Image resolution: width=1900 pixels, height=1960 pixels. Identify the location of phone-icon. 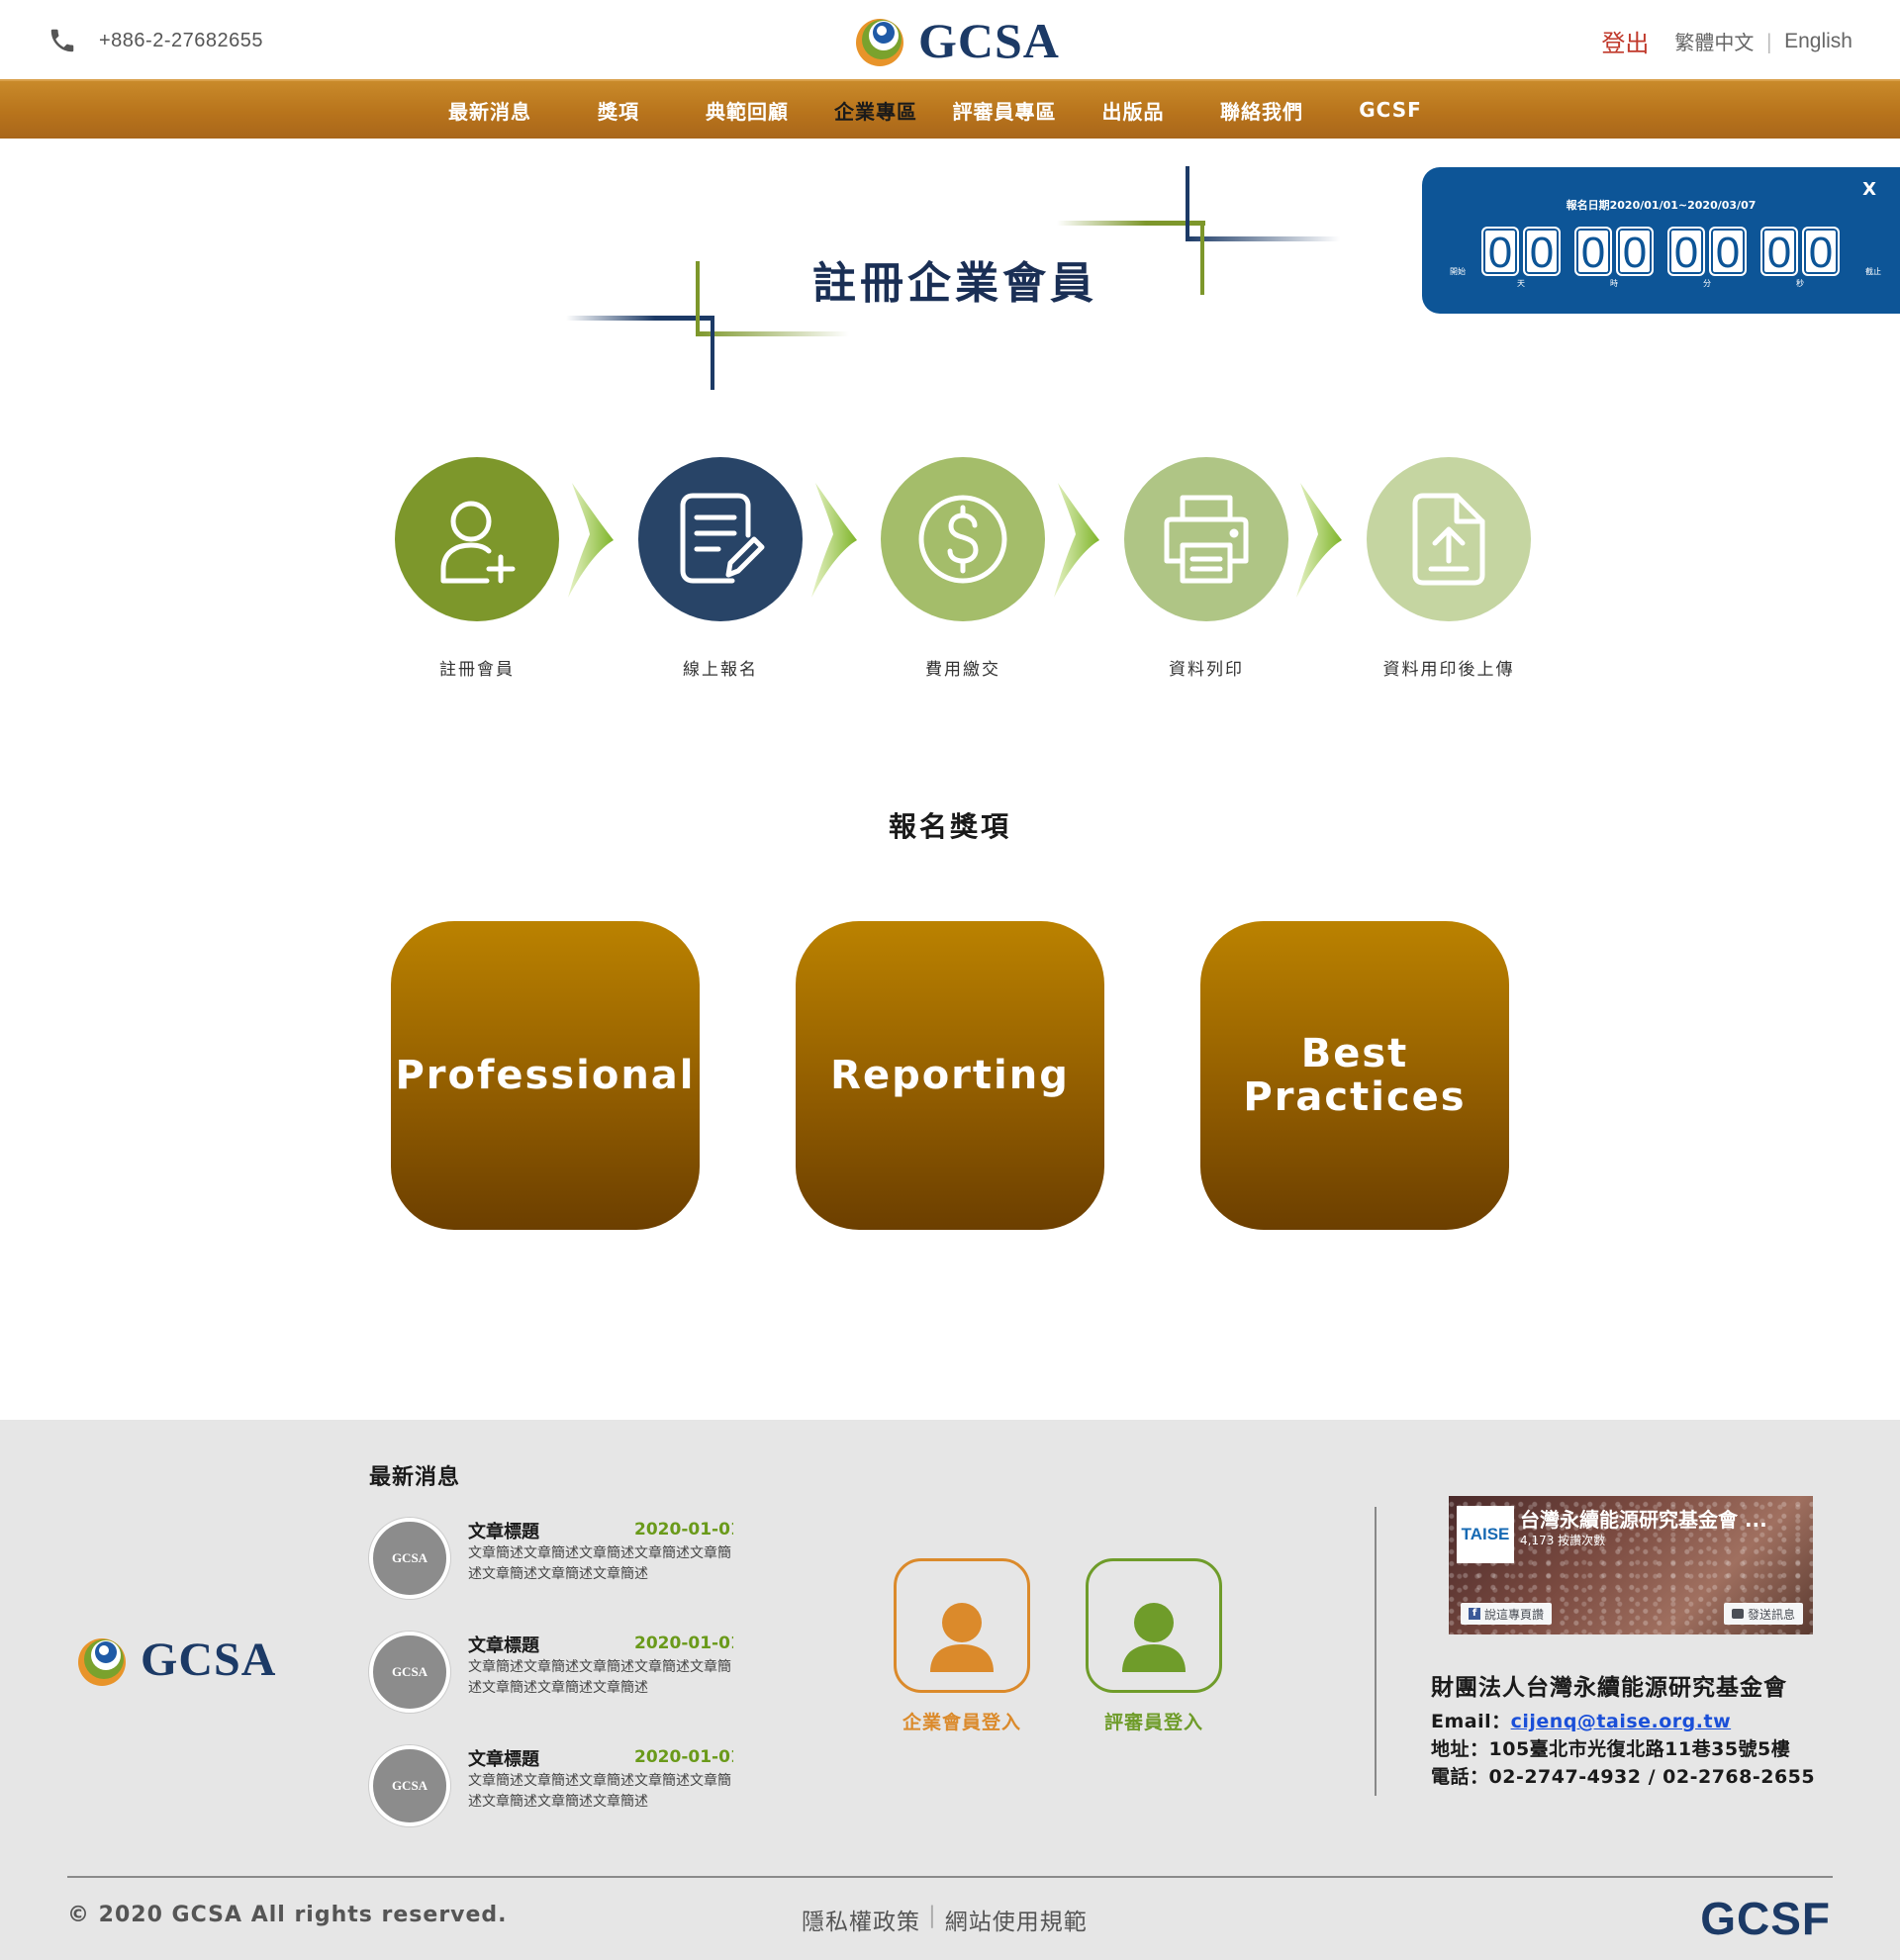
(62, 40).